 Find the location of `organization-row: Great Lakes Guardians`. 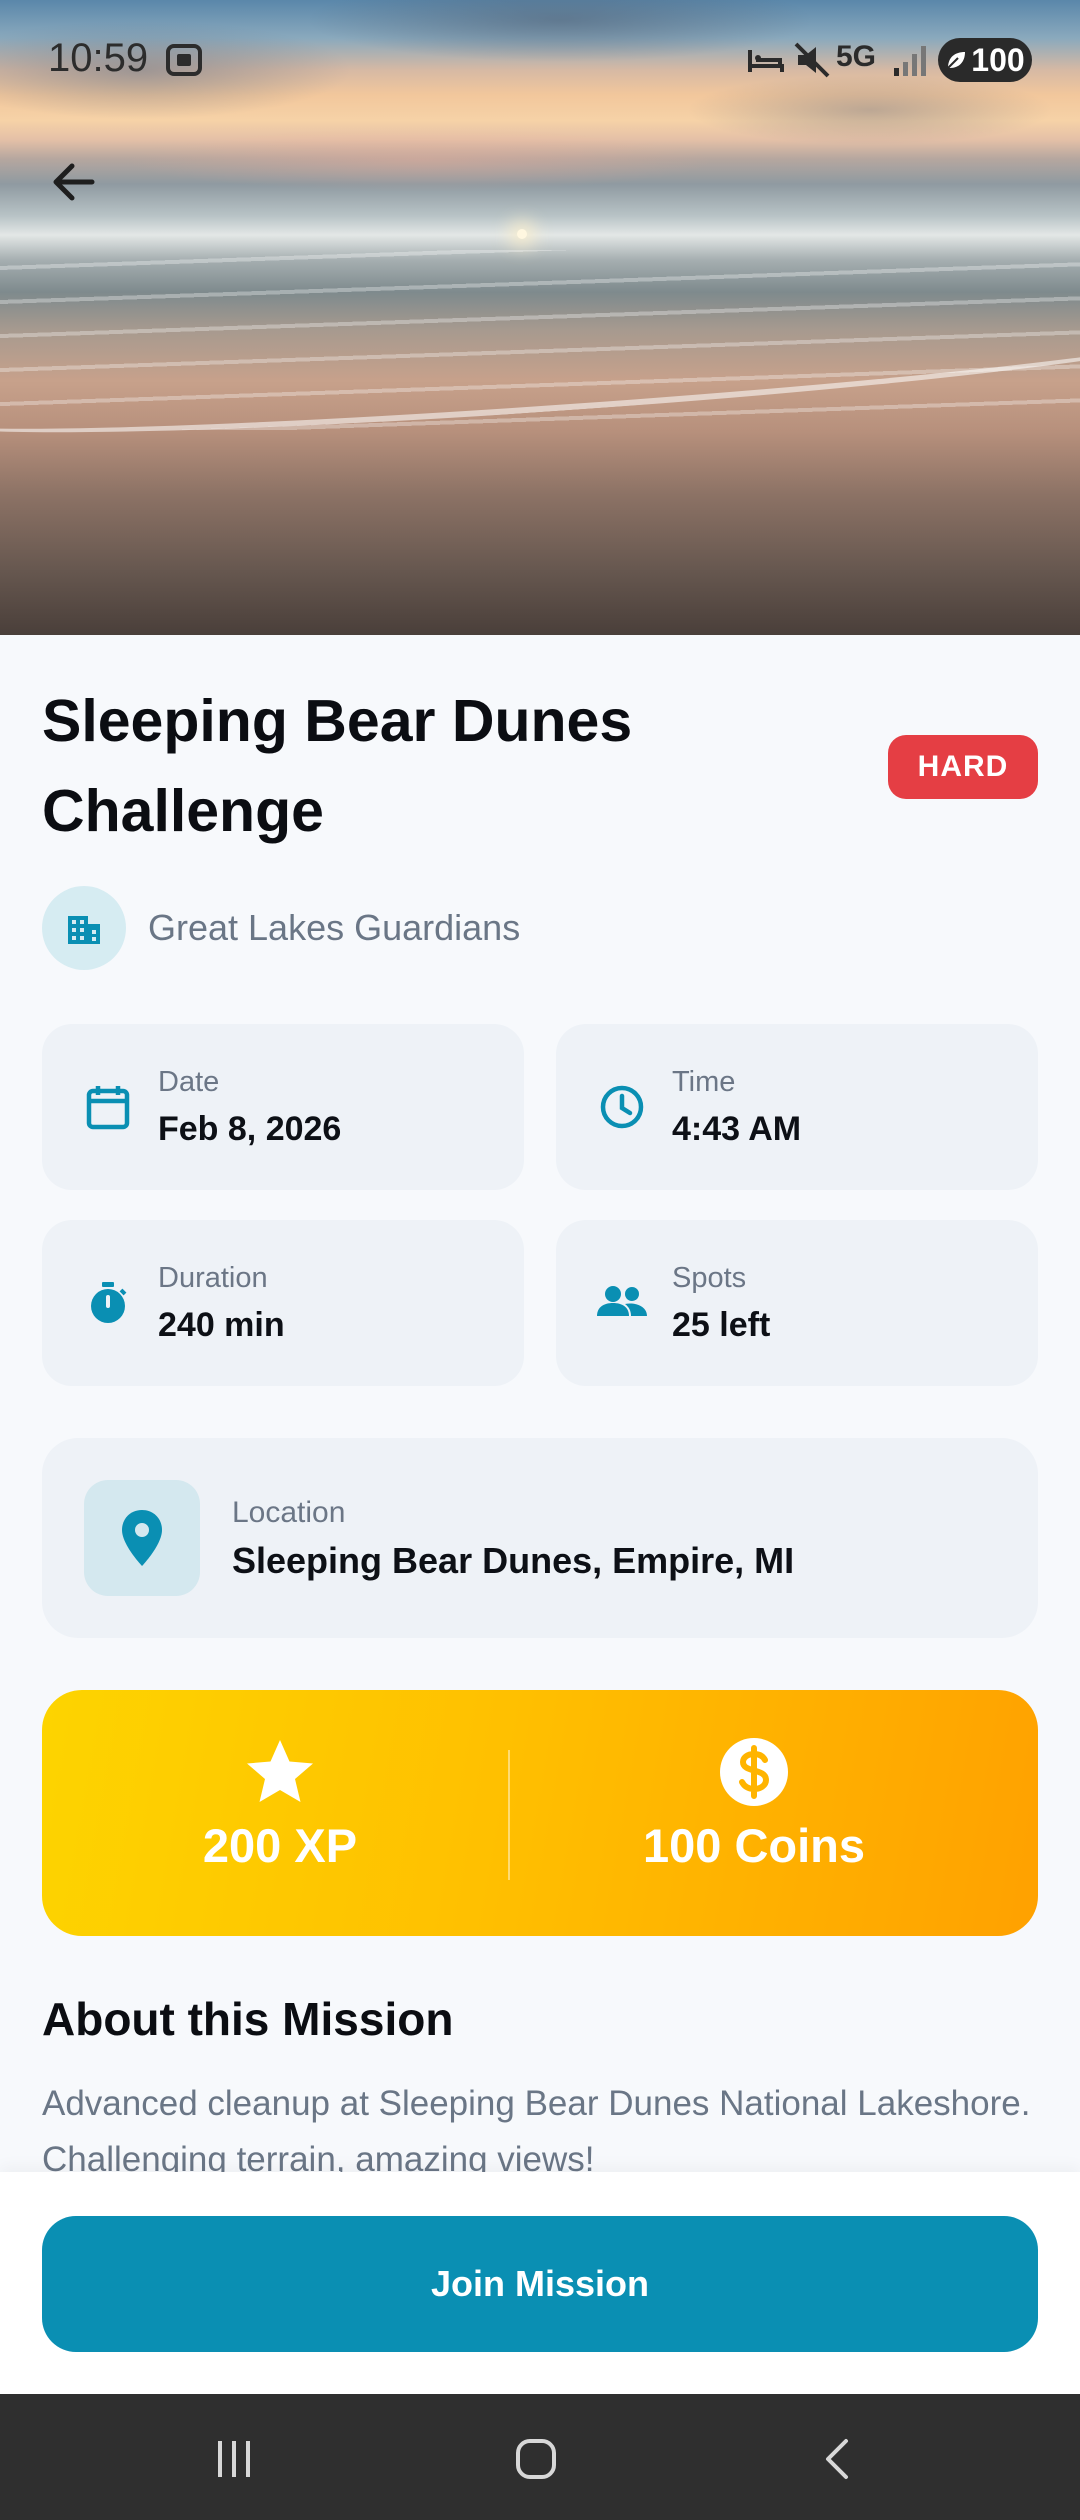

organization-row: Great Lakes Guardians is located at coordinates (281, 928).